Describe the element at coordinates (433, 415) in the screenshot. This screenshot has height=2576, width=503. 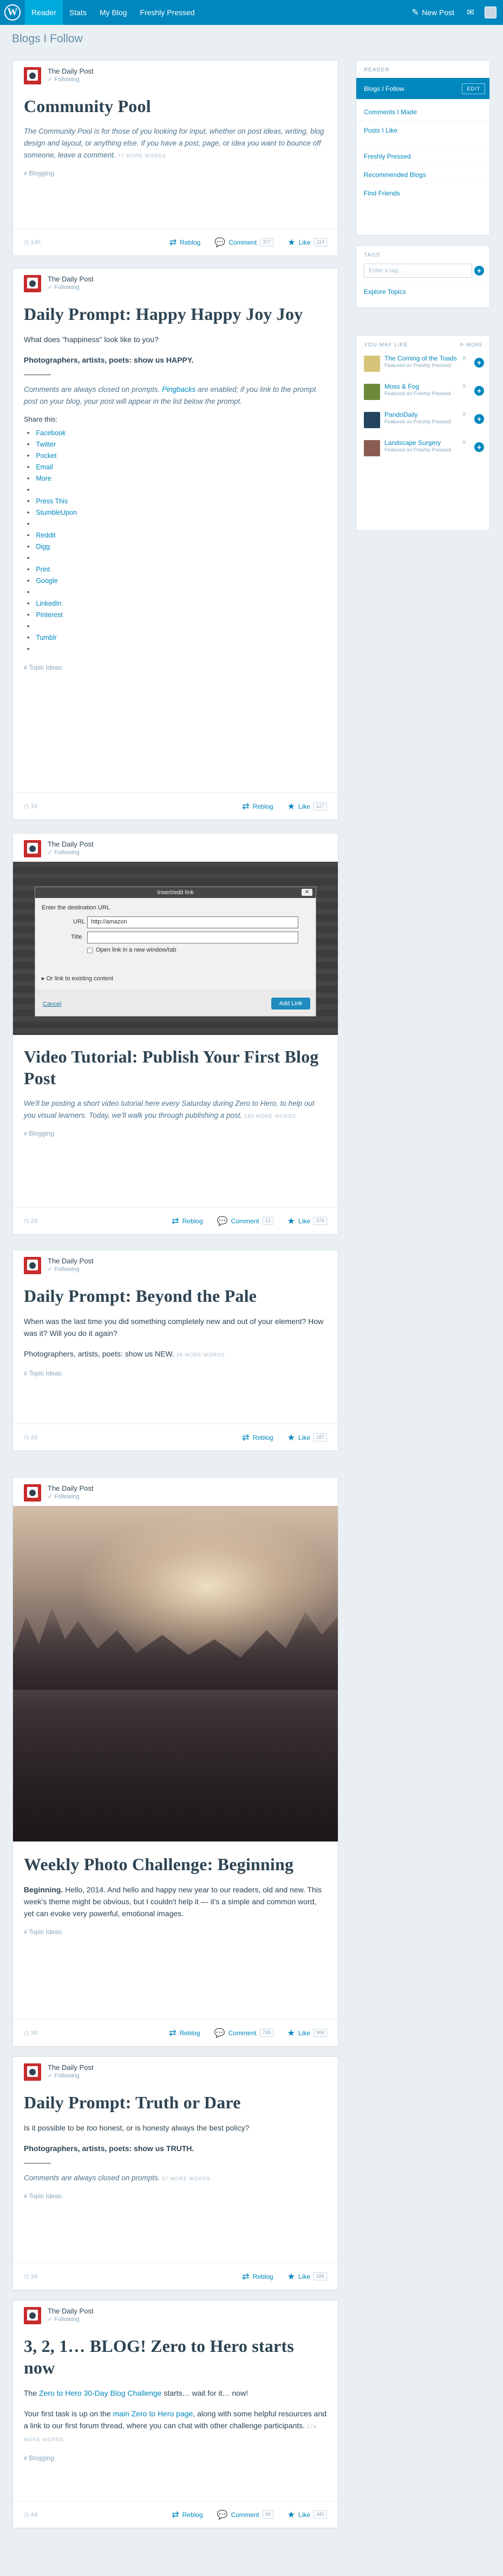
I see `rec-title: PandoDaily` at that location.